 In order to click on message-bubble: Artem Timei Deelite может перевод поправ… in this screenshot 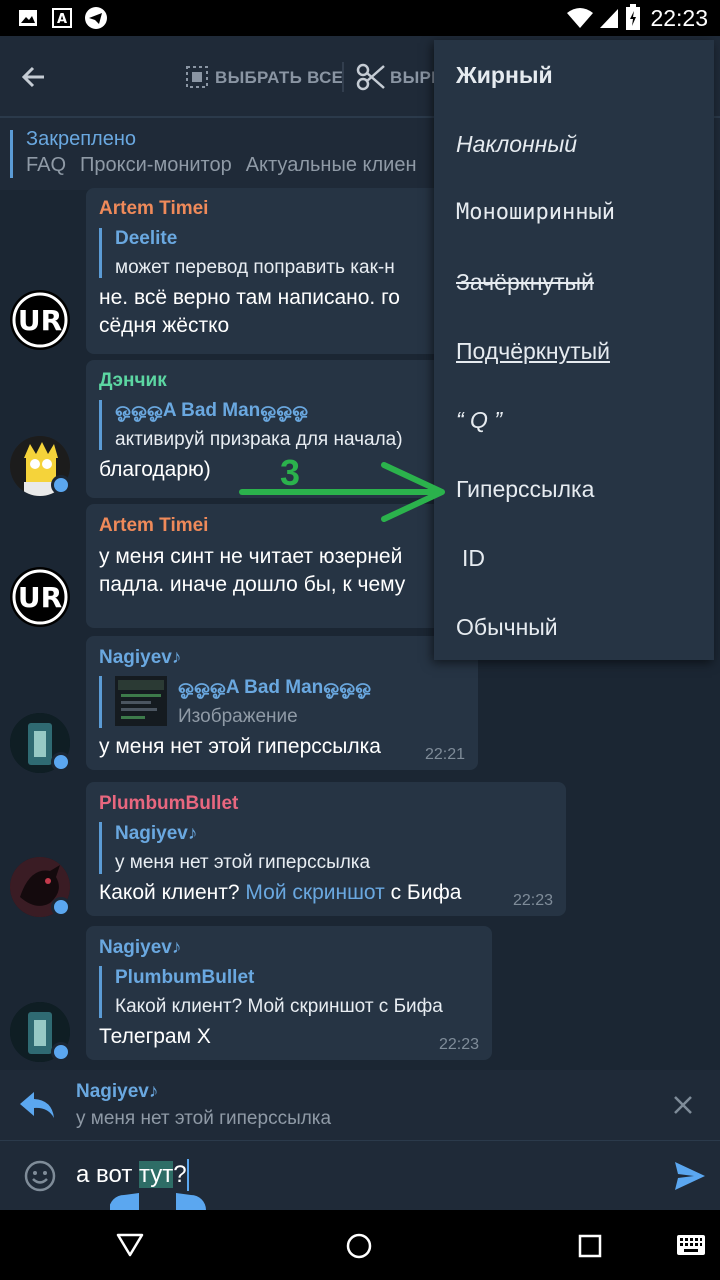, I will do `click(266, 271)`.